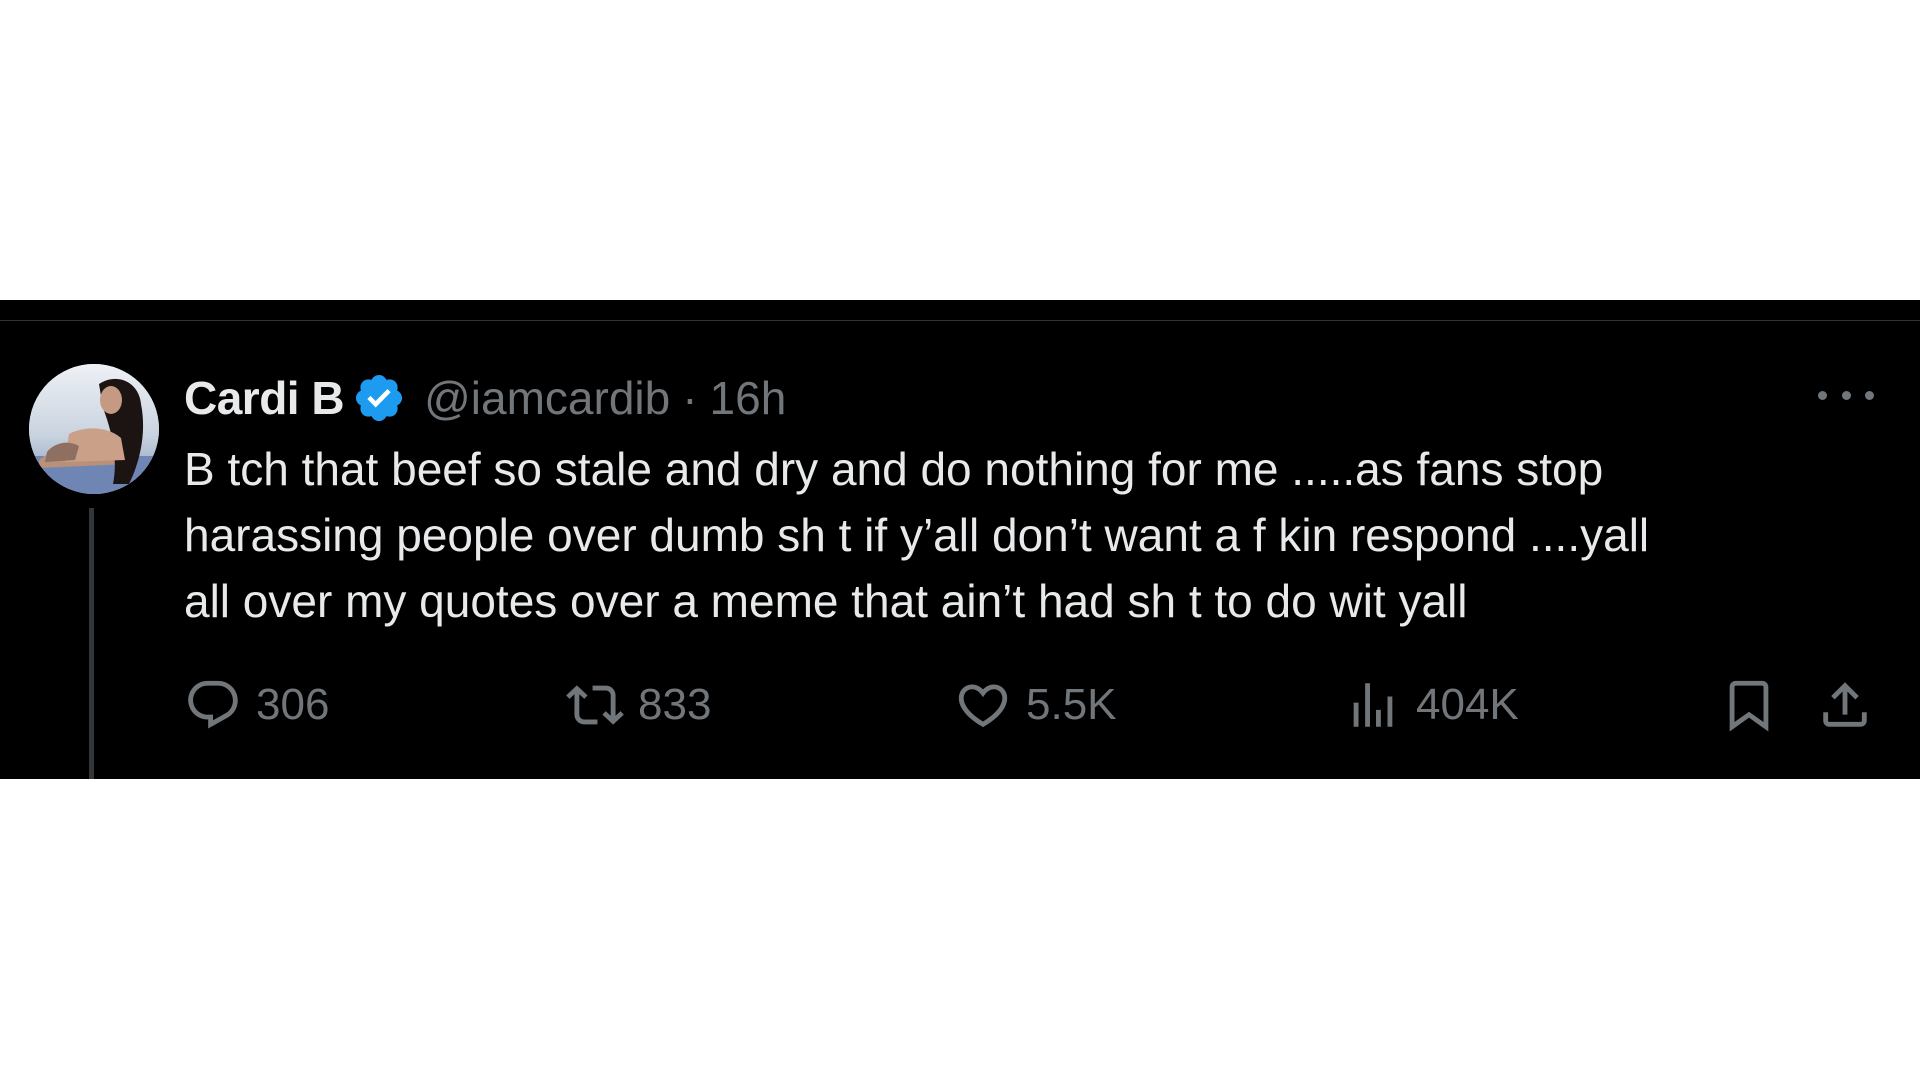 The width and height of the screenshot is (1920, 1080). I want to click on retweet-count: 833, so click(675, 704).